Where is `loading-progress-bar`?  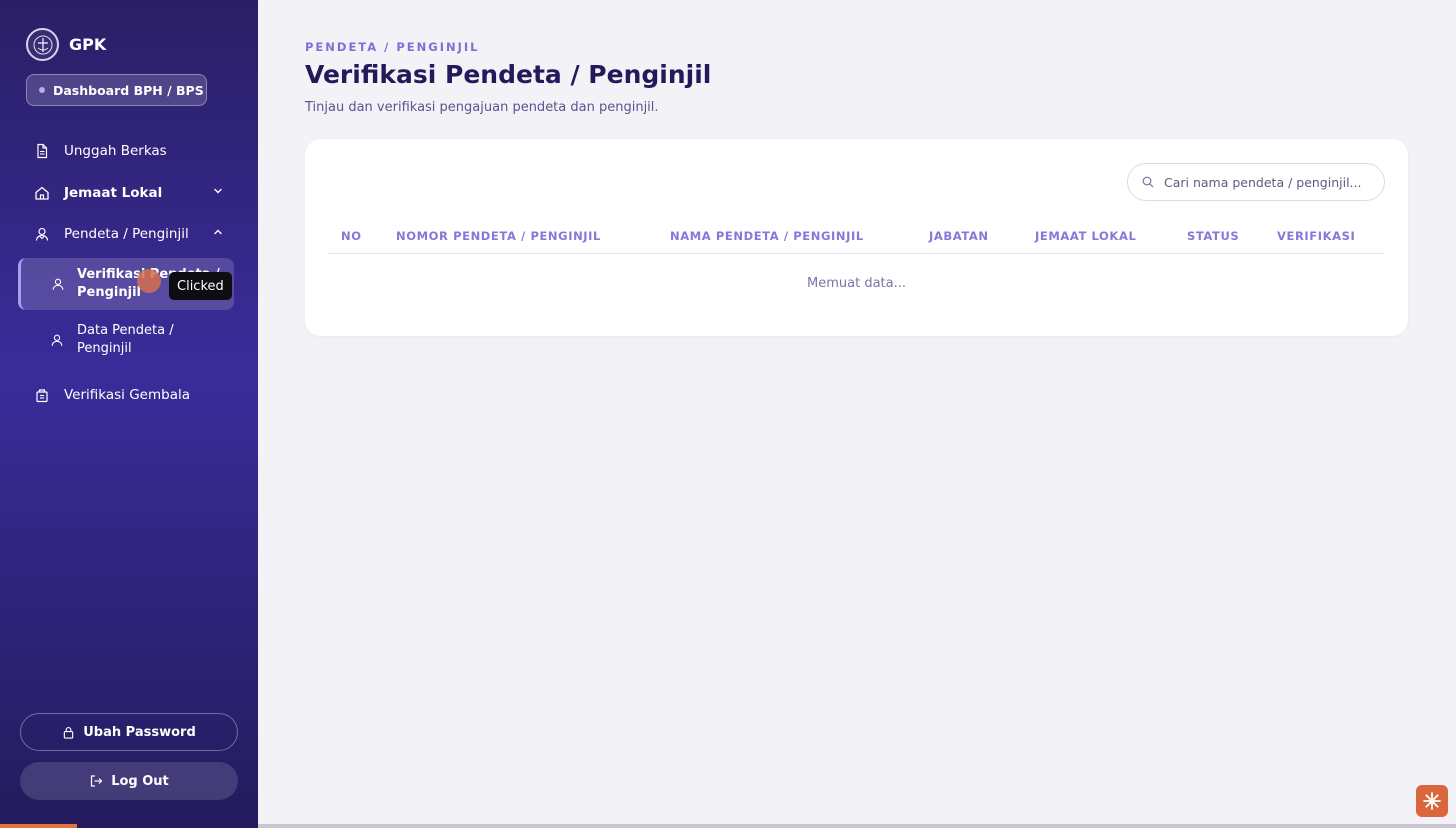 loading-progress-bar is located at coordinates (38, 826).